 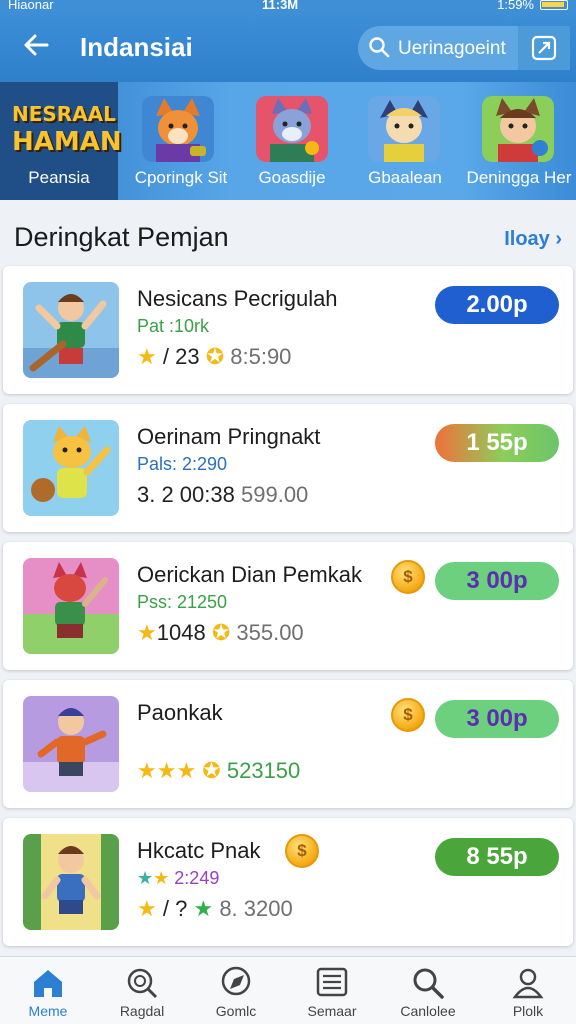 I want to click on item-stats: ★ / 23 ✪ 8:5:90, so click(x=214, y=356).